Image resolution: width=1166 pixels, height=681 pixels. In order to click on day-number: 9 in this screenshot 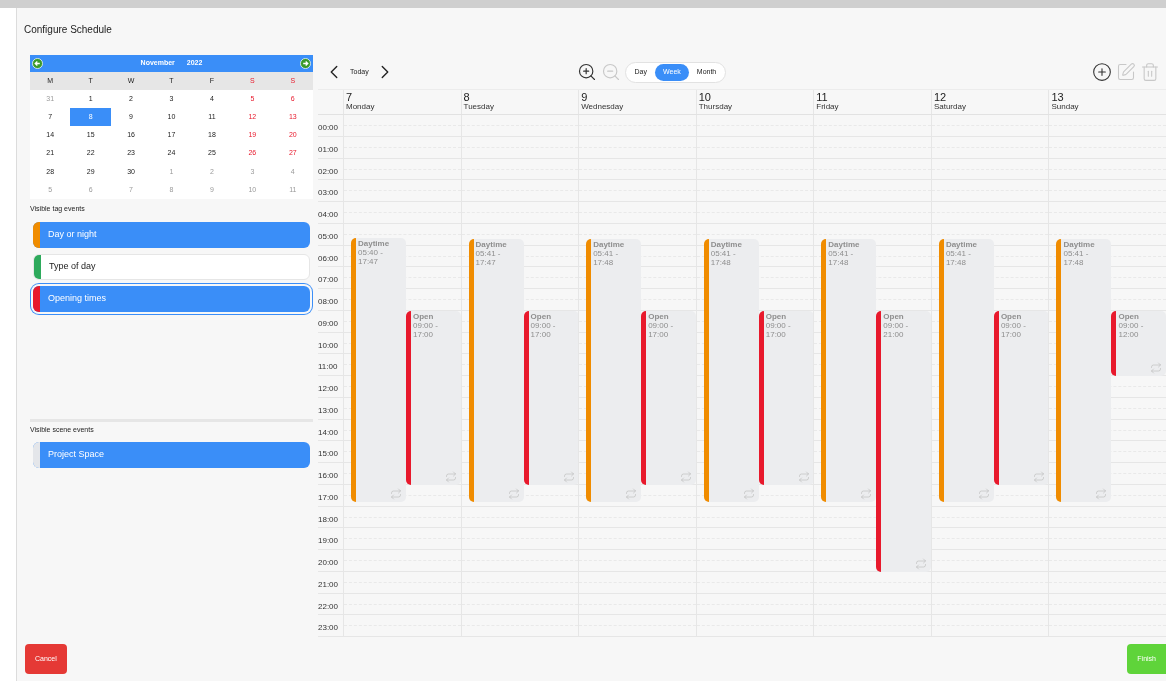, I will do `click(585, 98)`.